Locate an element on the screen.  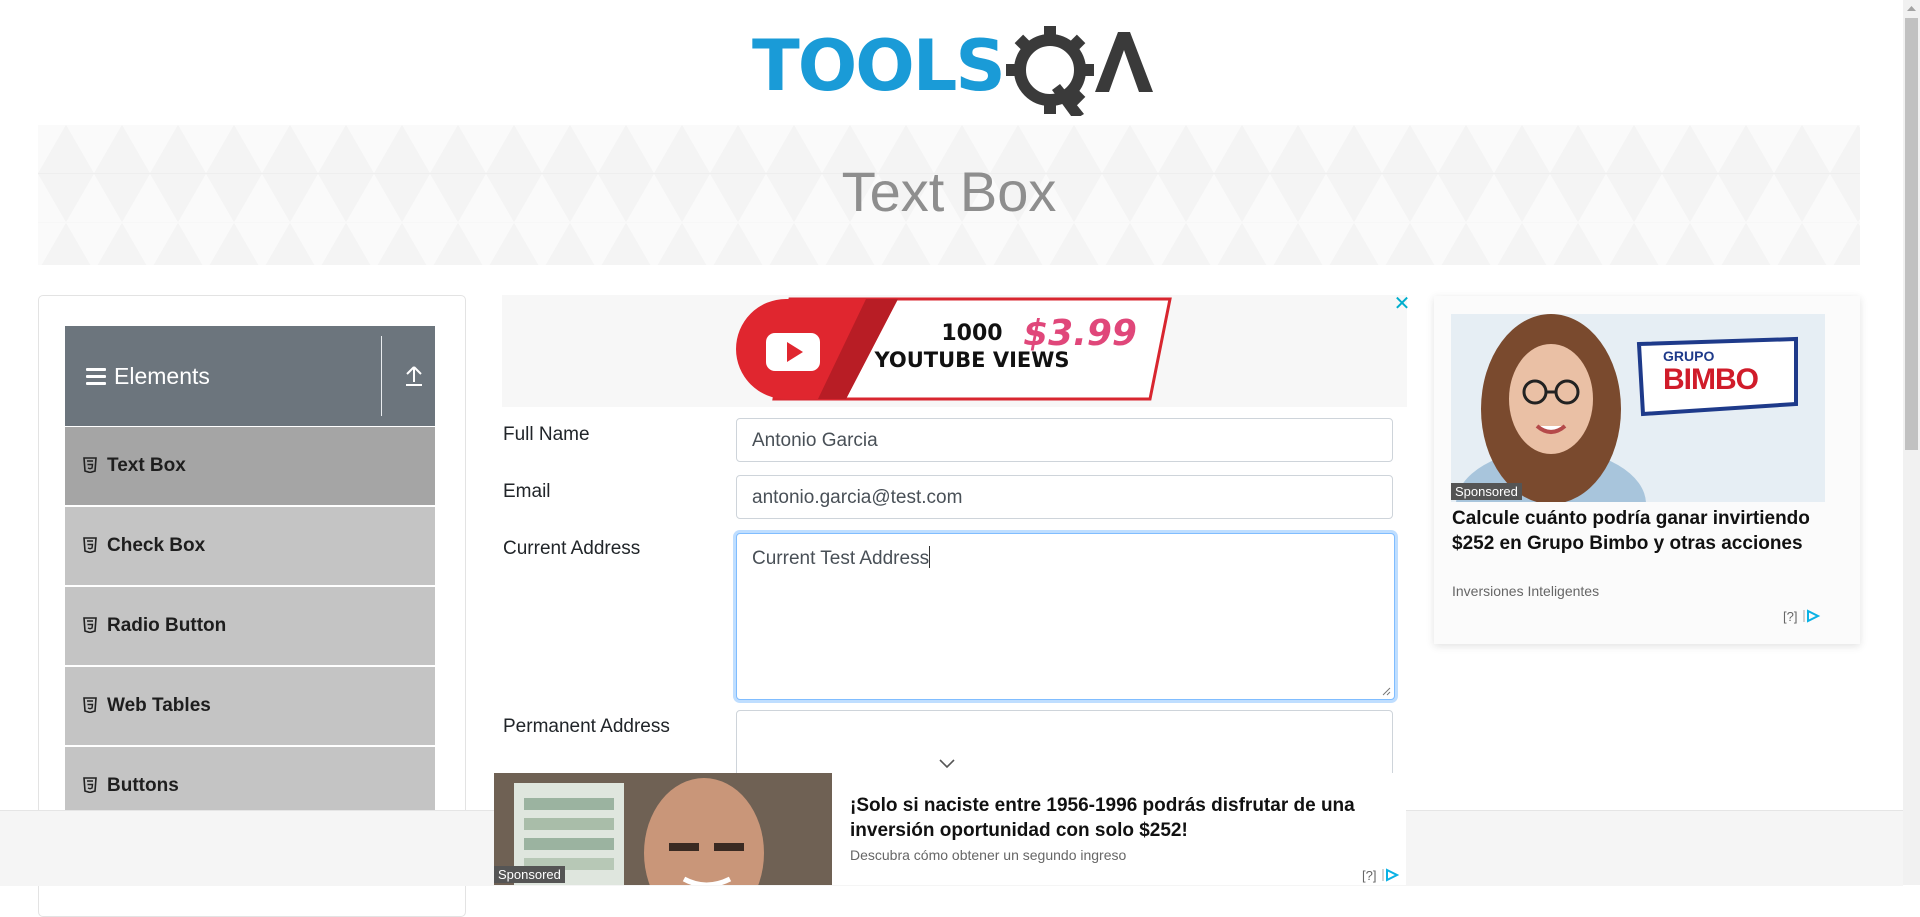
scrollbar-thumb is located at coordinates (1911, 234).